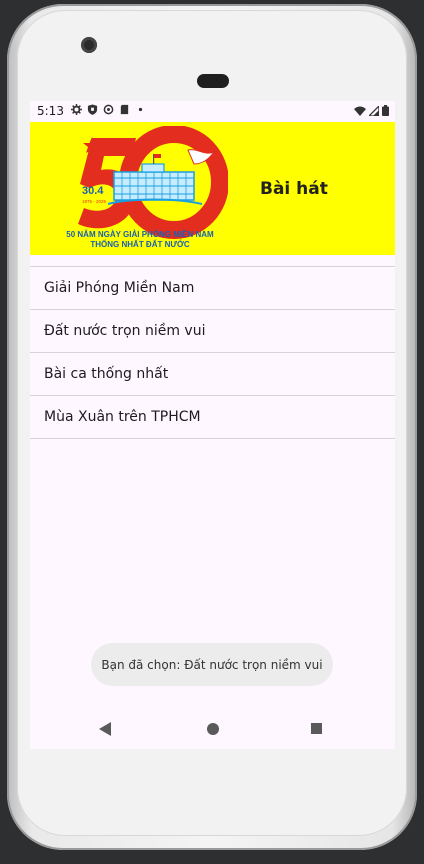 Image resolution: width=424 pixels, height=864 pixels. I want to click on page-title: Bài hát, so click(294, 189).